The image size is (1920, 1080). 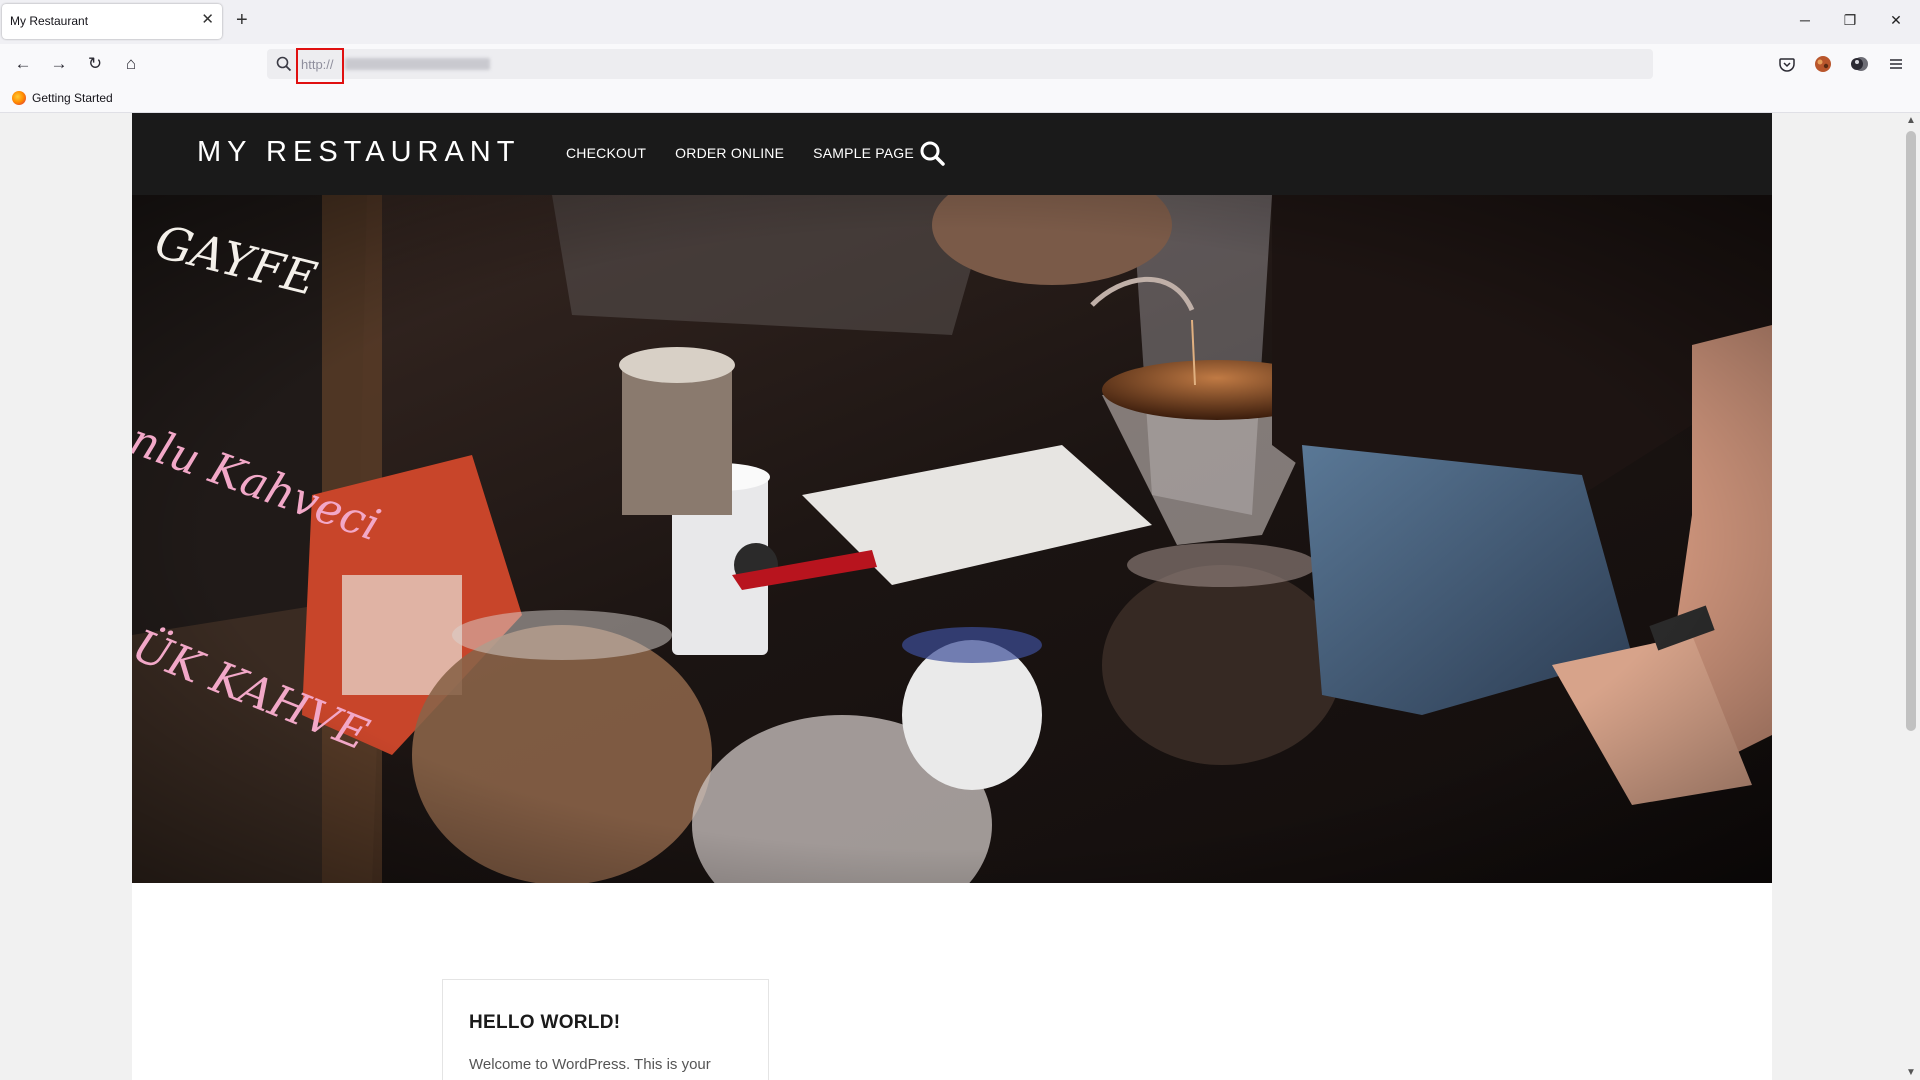 I want to click on tab-title: My Restaurant, so click(x=49, y=21).